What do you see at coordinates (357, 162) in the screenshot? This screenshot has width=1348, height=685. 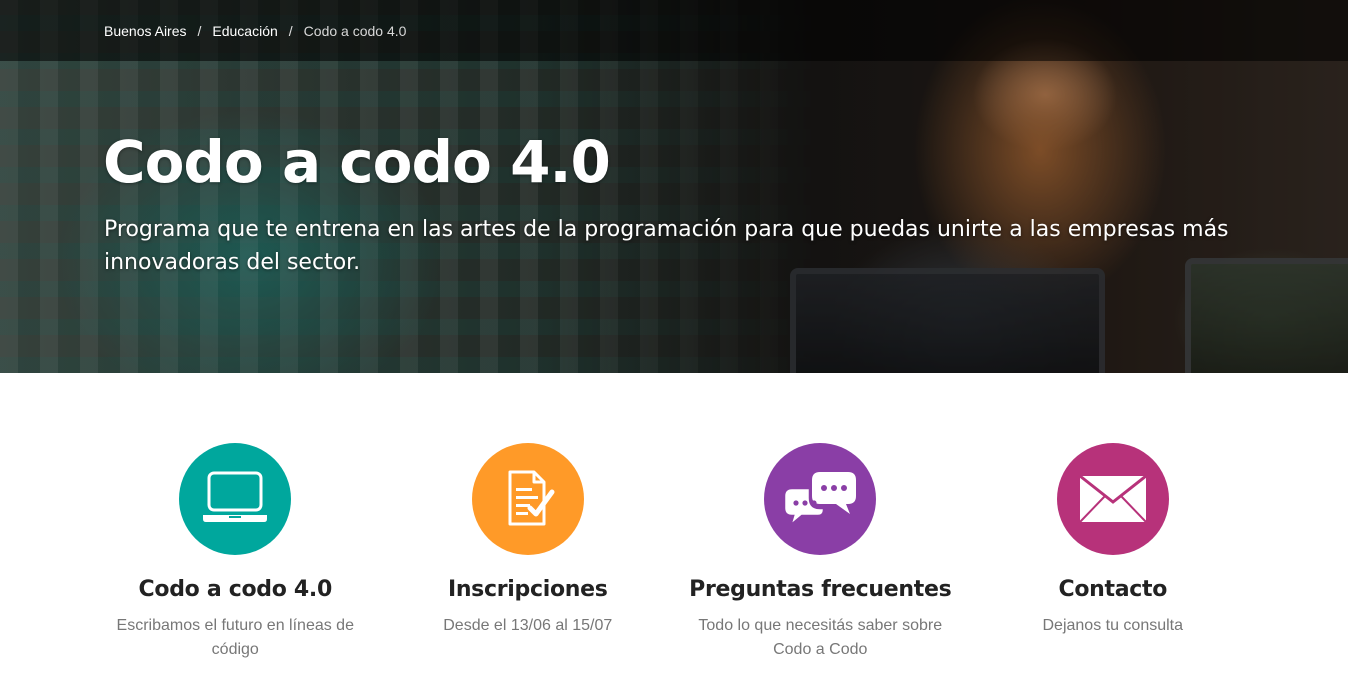 I see `page-title: Codo a codo 4.0` at bounding box center [357, 162].